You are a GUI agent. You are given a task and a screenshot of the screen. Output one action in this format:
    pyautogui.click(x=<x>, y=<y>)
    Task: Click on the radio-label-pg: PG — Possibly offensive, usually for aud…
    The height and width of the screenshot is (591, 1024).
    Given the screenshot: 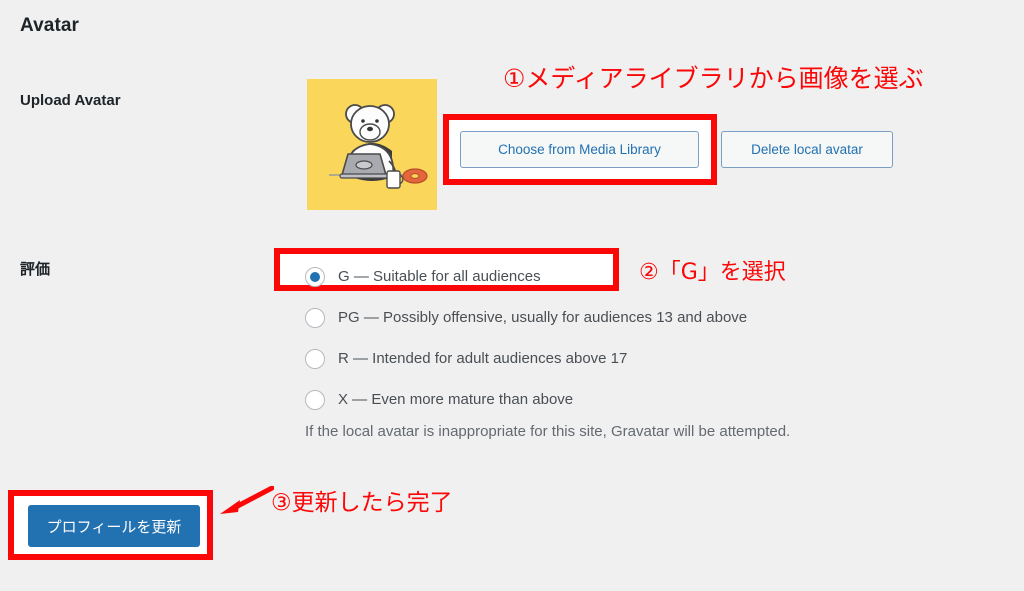 What is the action you would take?
    pyautogui.click(x=543, y=317)
    